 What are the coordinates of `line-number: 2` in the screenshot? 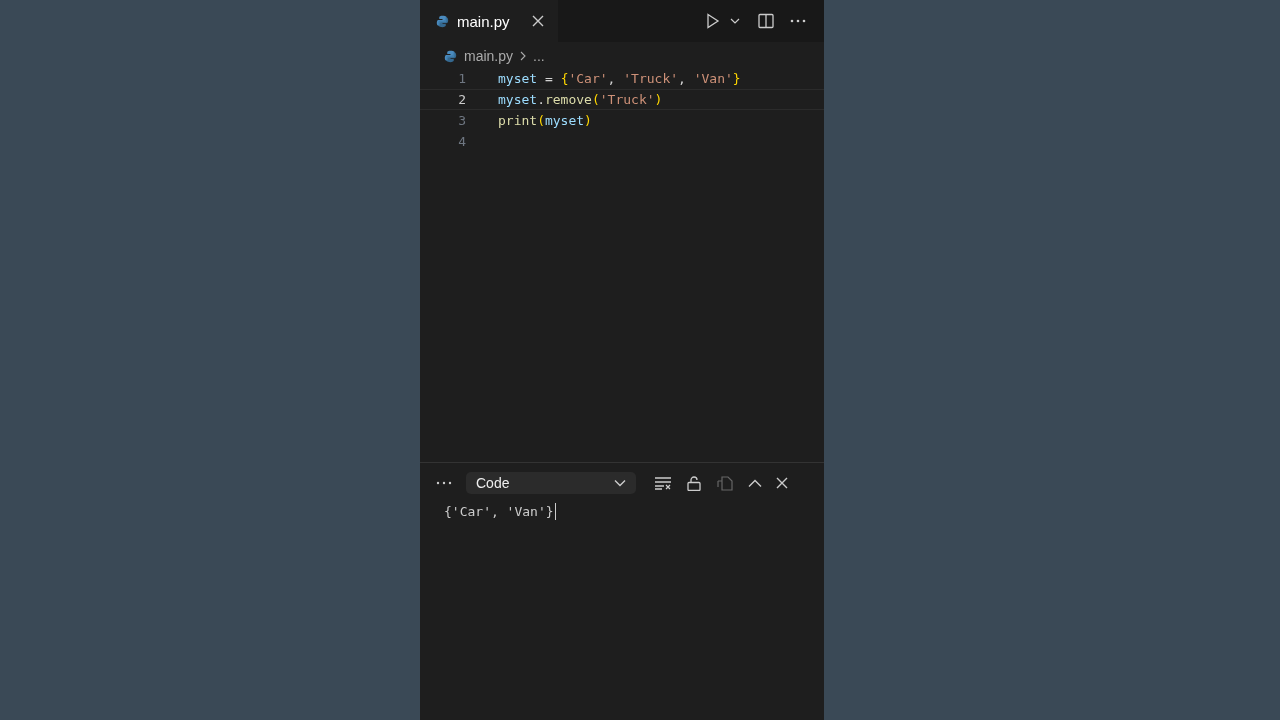 It's located at (462, 99).